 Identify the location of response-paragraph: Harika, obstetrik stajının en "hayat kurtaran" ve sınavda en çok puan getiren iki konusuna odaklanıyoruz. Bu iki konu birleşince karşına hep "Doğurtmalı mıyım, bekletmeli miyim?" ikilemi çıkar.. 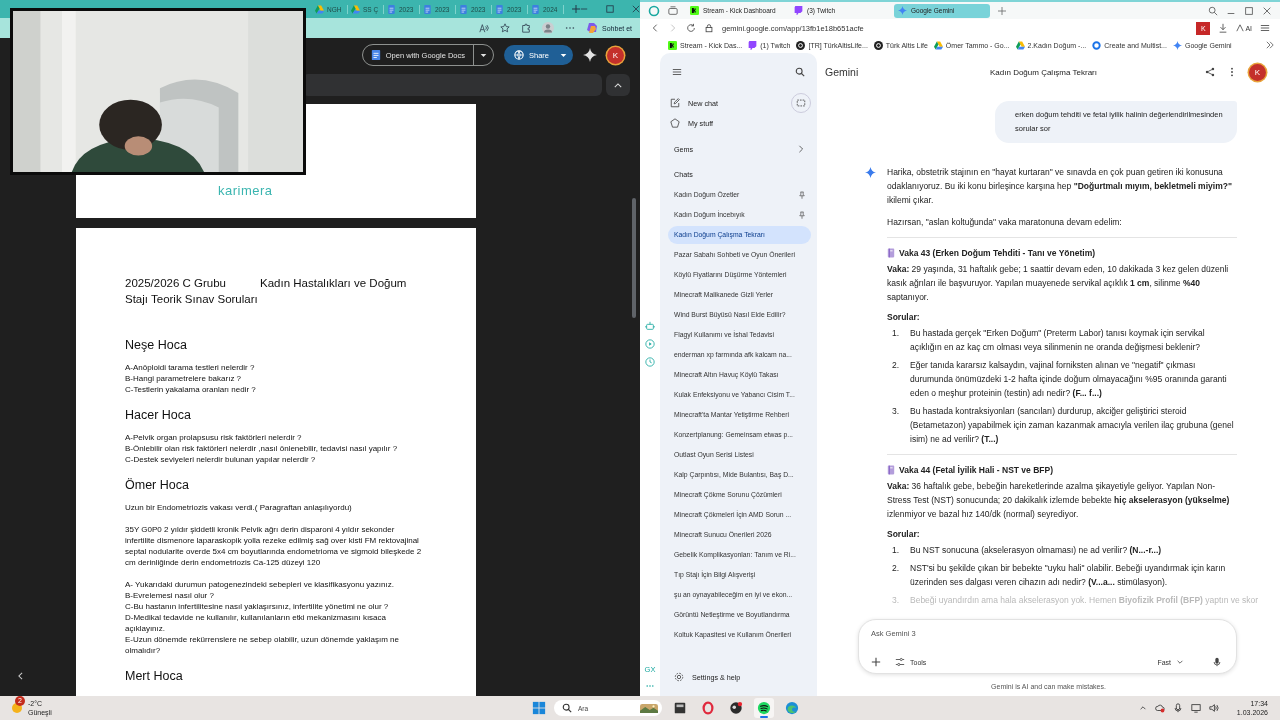
(1060, 186).